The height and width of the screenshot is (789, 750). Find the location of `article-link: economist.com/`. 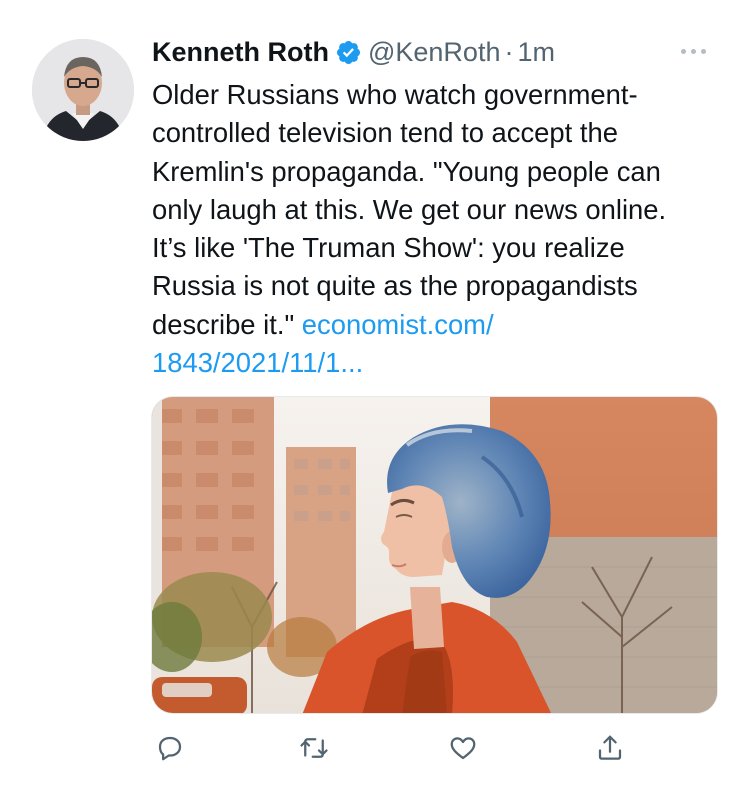

article-link: economist.com/ is located at coordinates (398, 324).